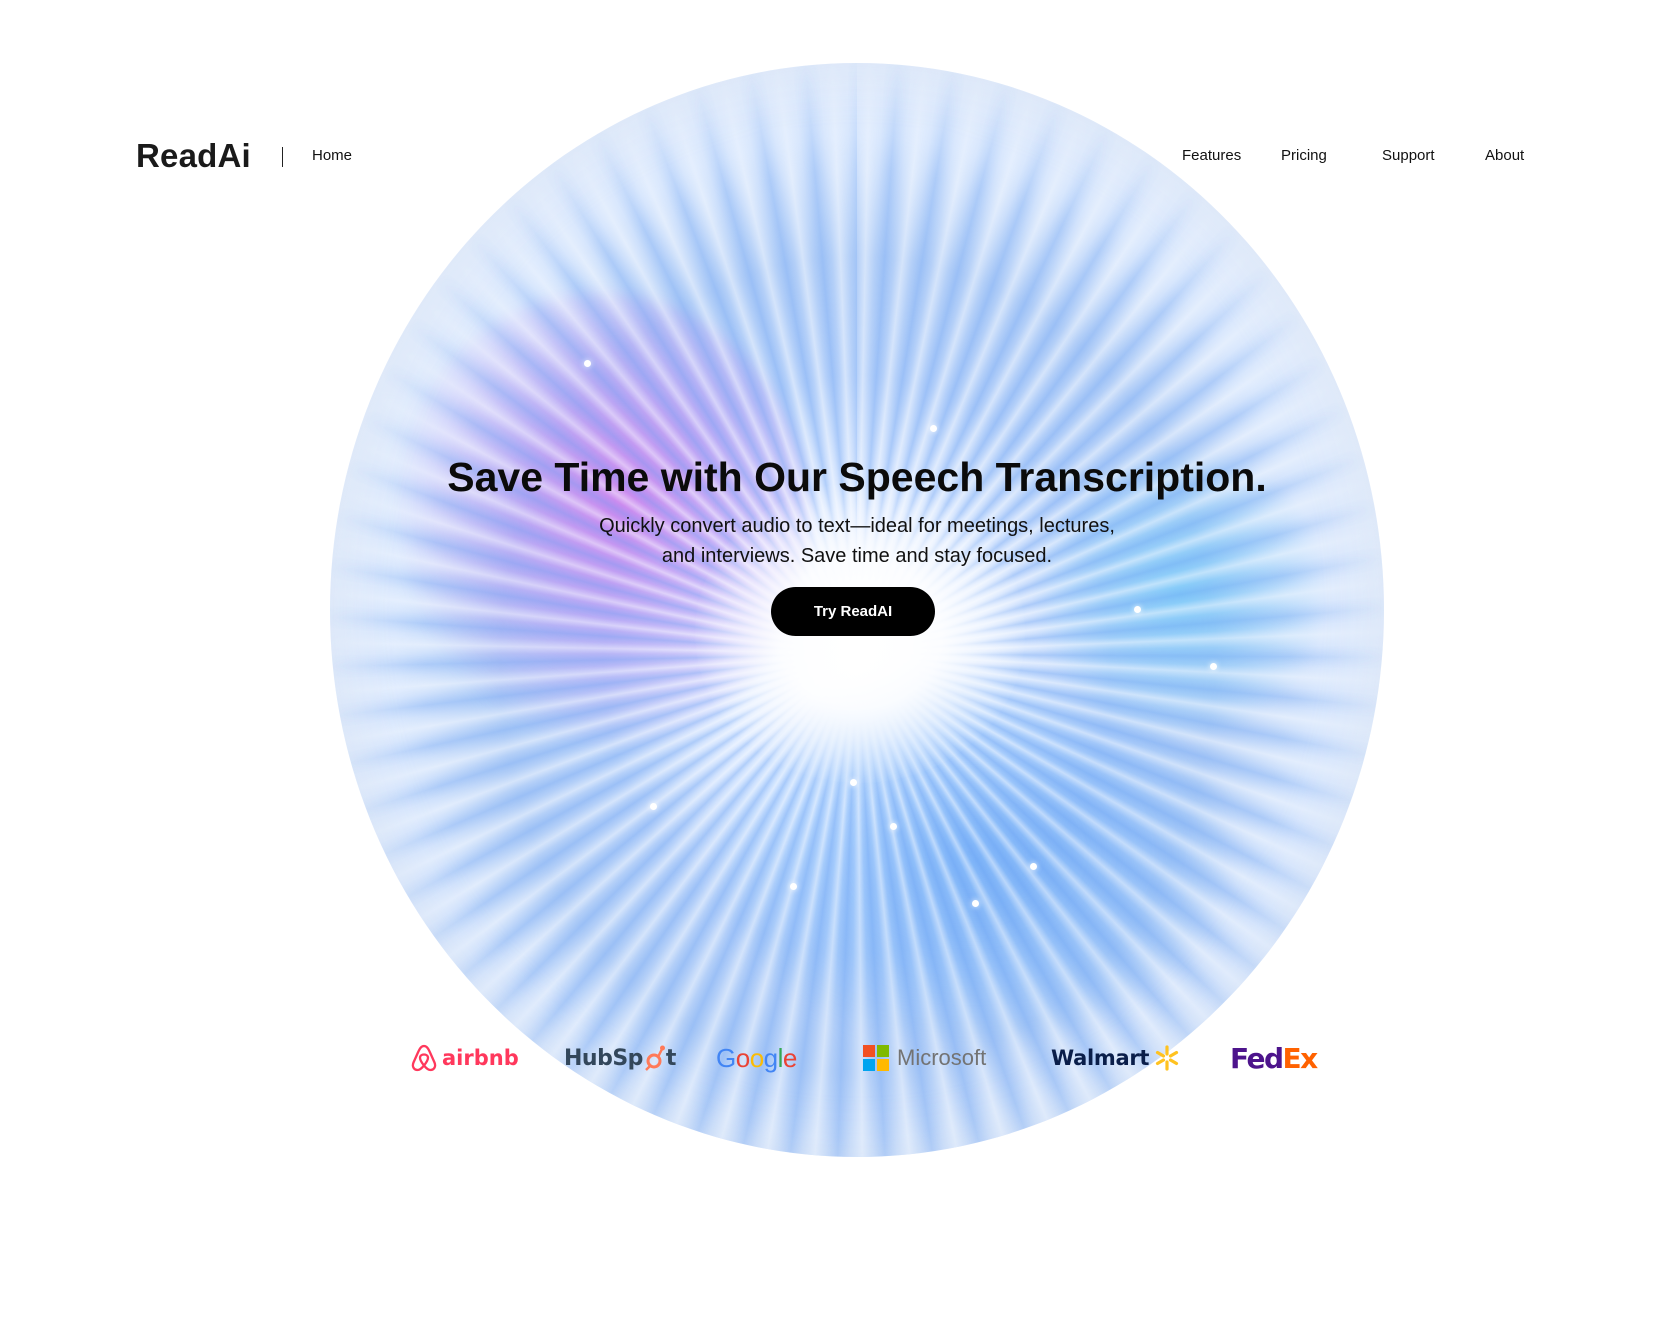 This screenshot has height=1322, width=1656. I want to click on google-letter: g, so click(770, 1057).